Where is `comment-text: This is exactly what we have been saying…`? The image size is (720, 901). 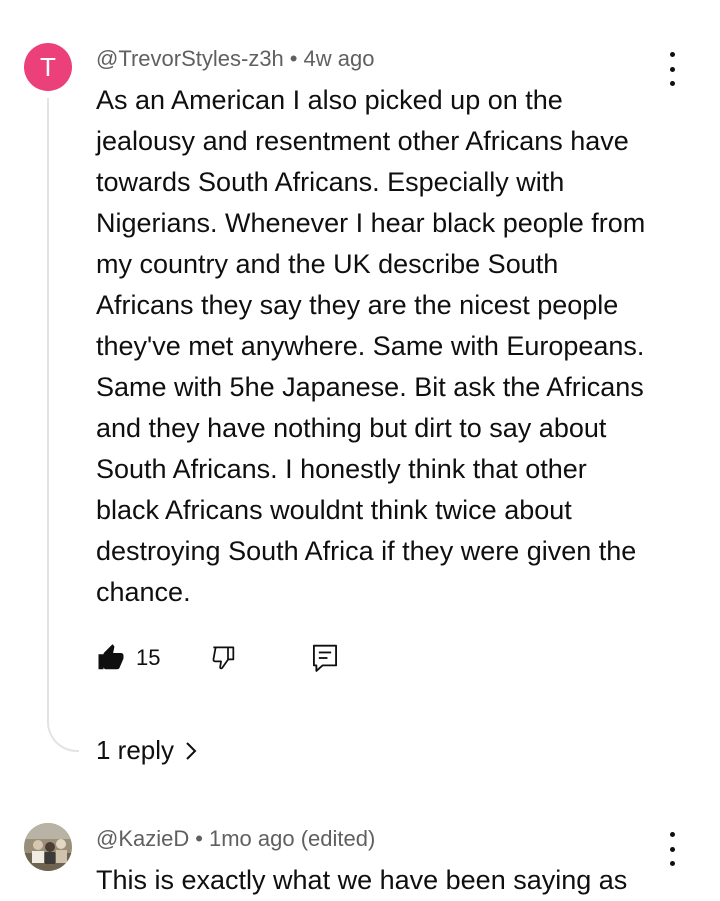 comment-text: This is exactly what we have been saying… is located at coordinates (362, 880).